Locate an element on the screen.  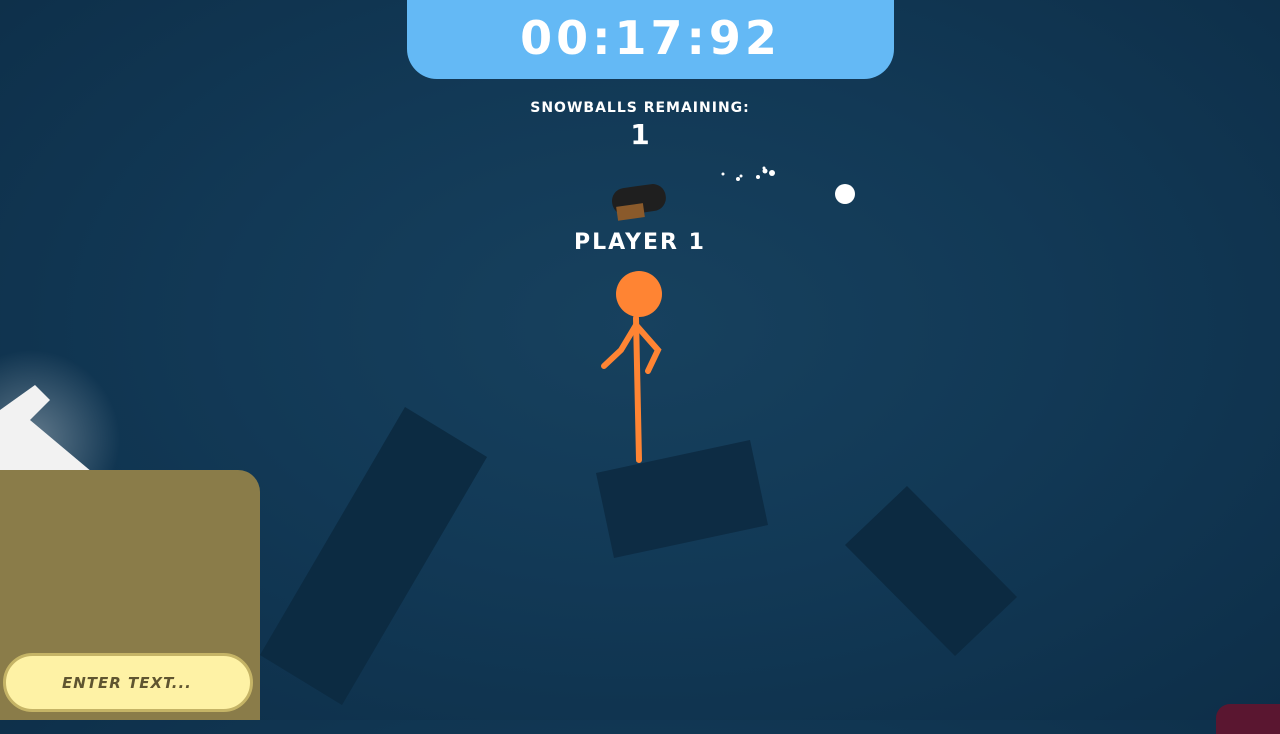
snowballs-remaining-count: 1 is located at coordinates (640, 134).